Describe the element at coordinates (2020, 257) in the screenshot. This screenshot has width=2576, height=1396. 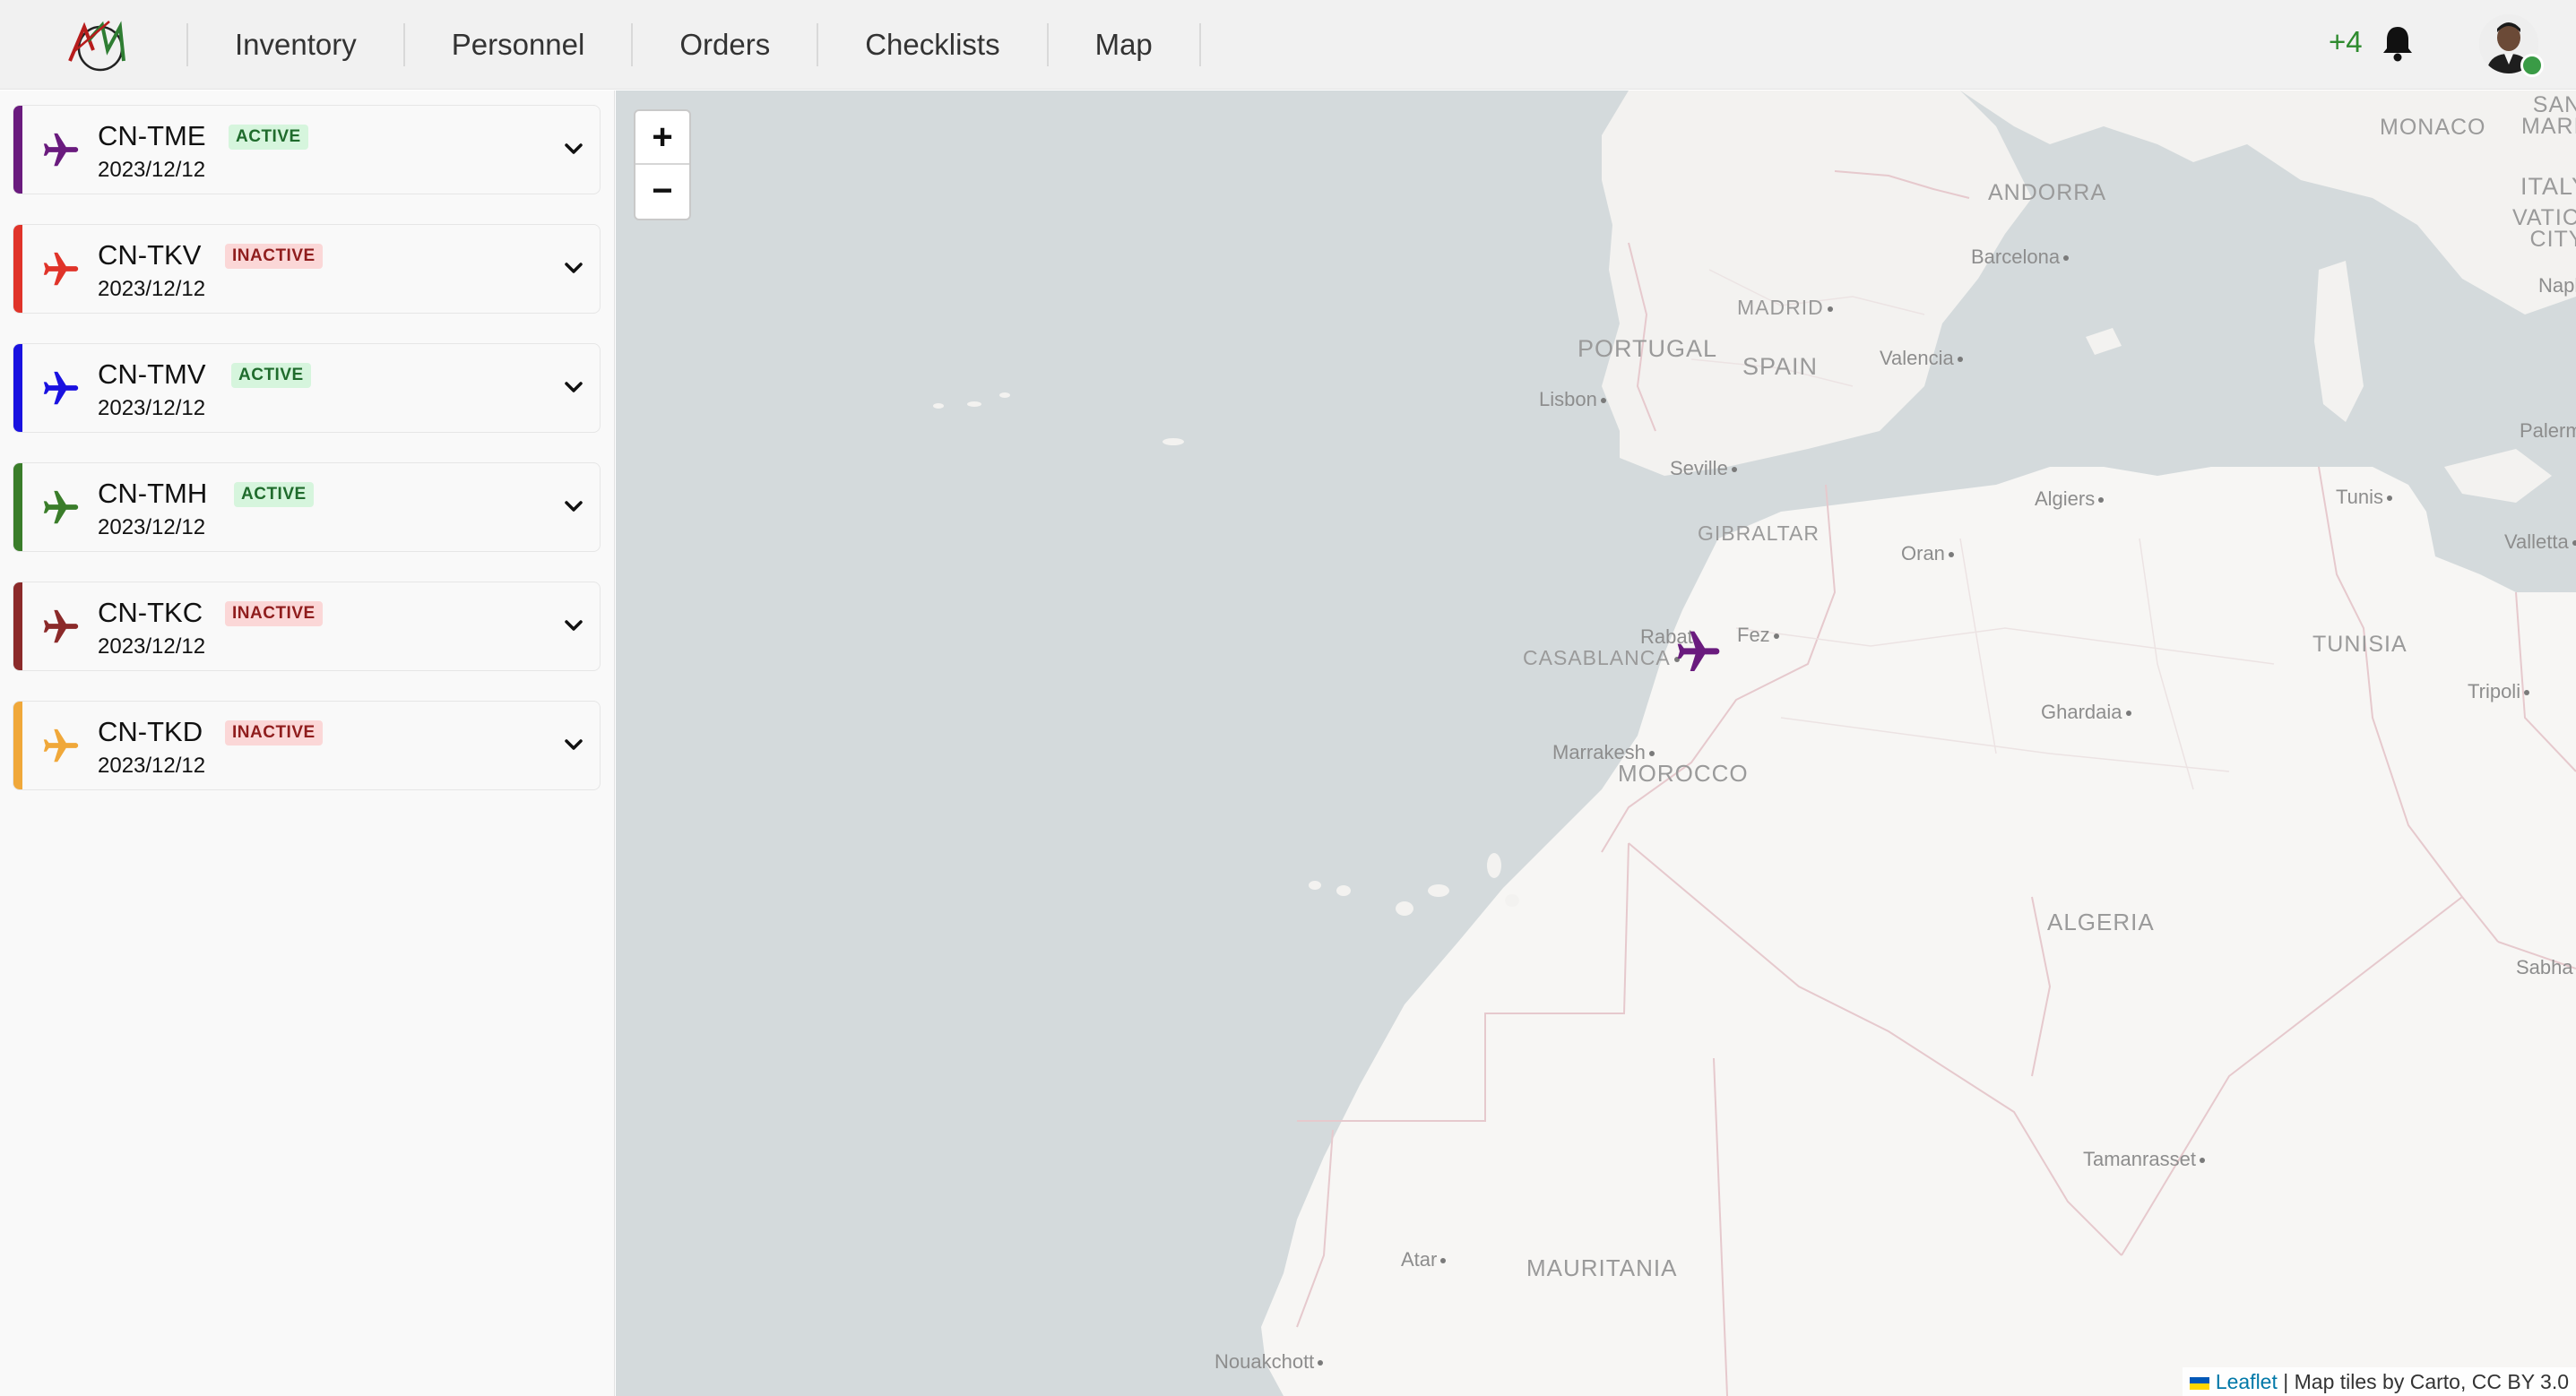
I see `map-label-barcelona: Barcelona` at that location.